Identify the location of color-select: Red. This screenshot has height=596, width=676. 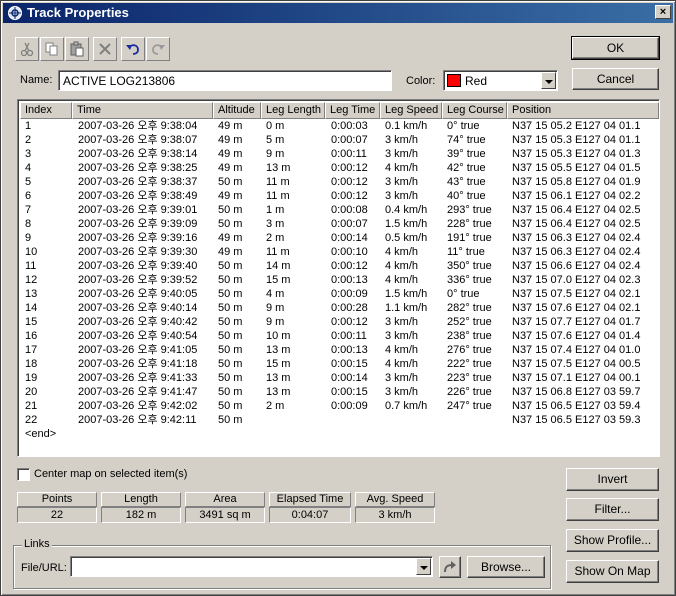
(500, 80).